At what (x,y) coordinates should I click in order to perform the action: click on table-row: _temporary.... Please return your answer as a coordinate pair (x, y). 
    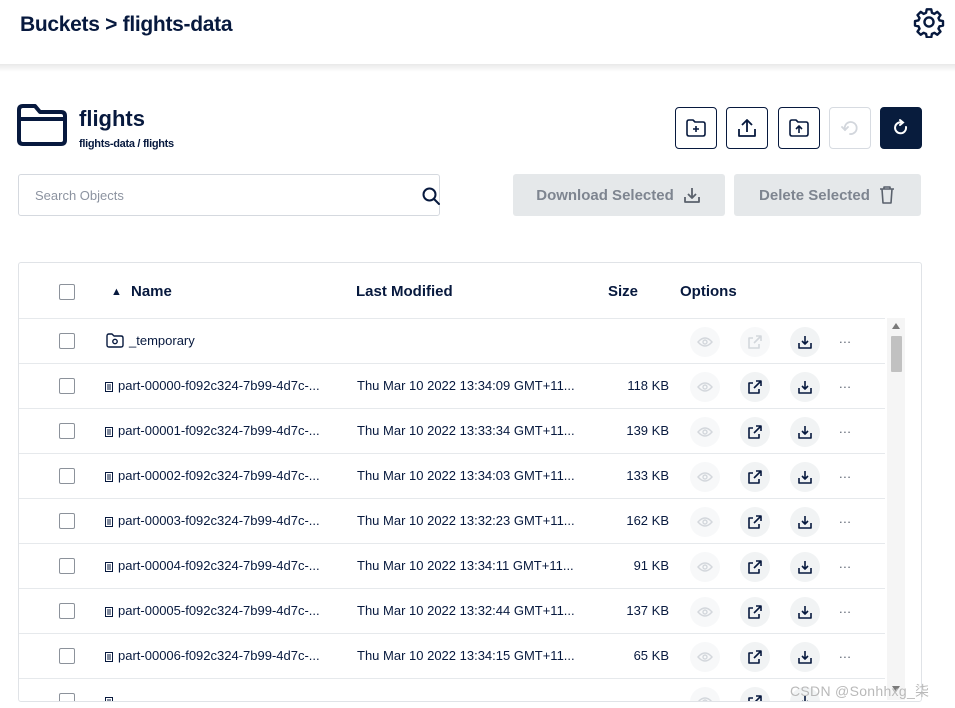
    Looking at the image, I should click on (452, 340).